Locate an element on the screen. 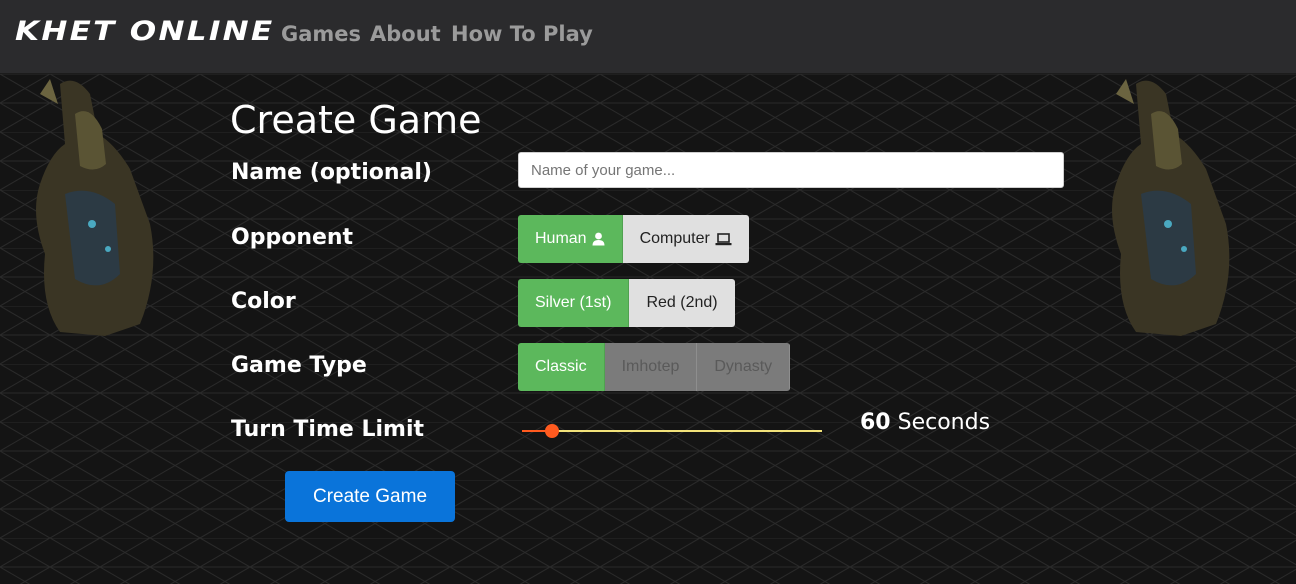 The height and width of the screenshot is (584, 1296). pharaoh-figure-right is located at coordinates (1171, 208).